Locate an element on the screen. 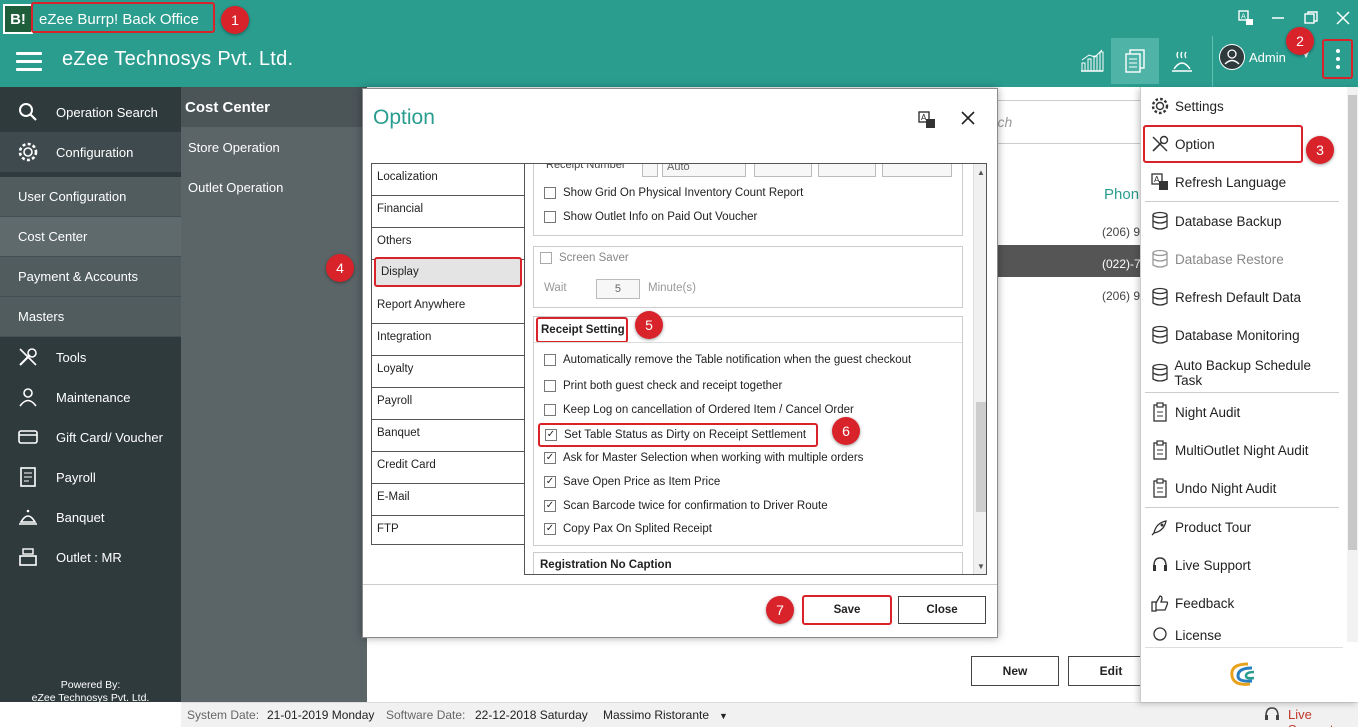 This screenshot has height=727, width=1358. new-button: New is located at coordinates (1015, 671).